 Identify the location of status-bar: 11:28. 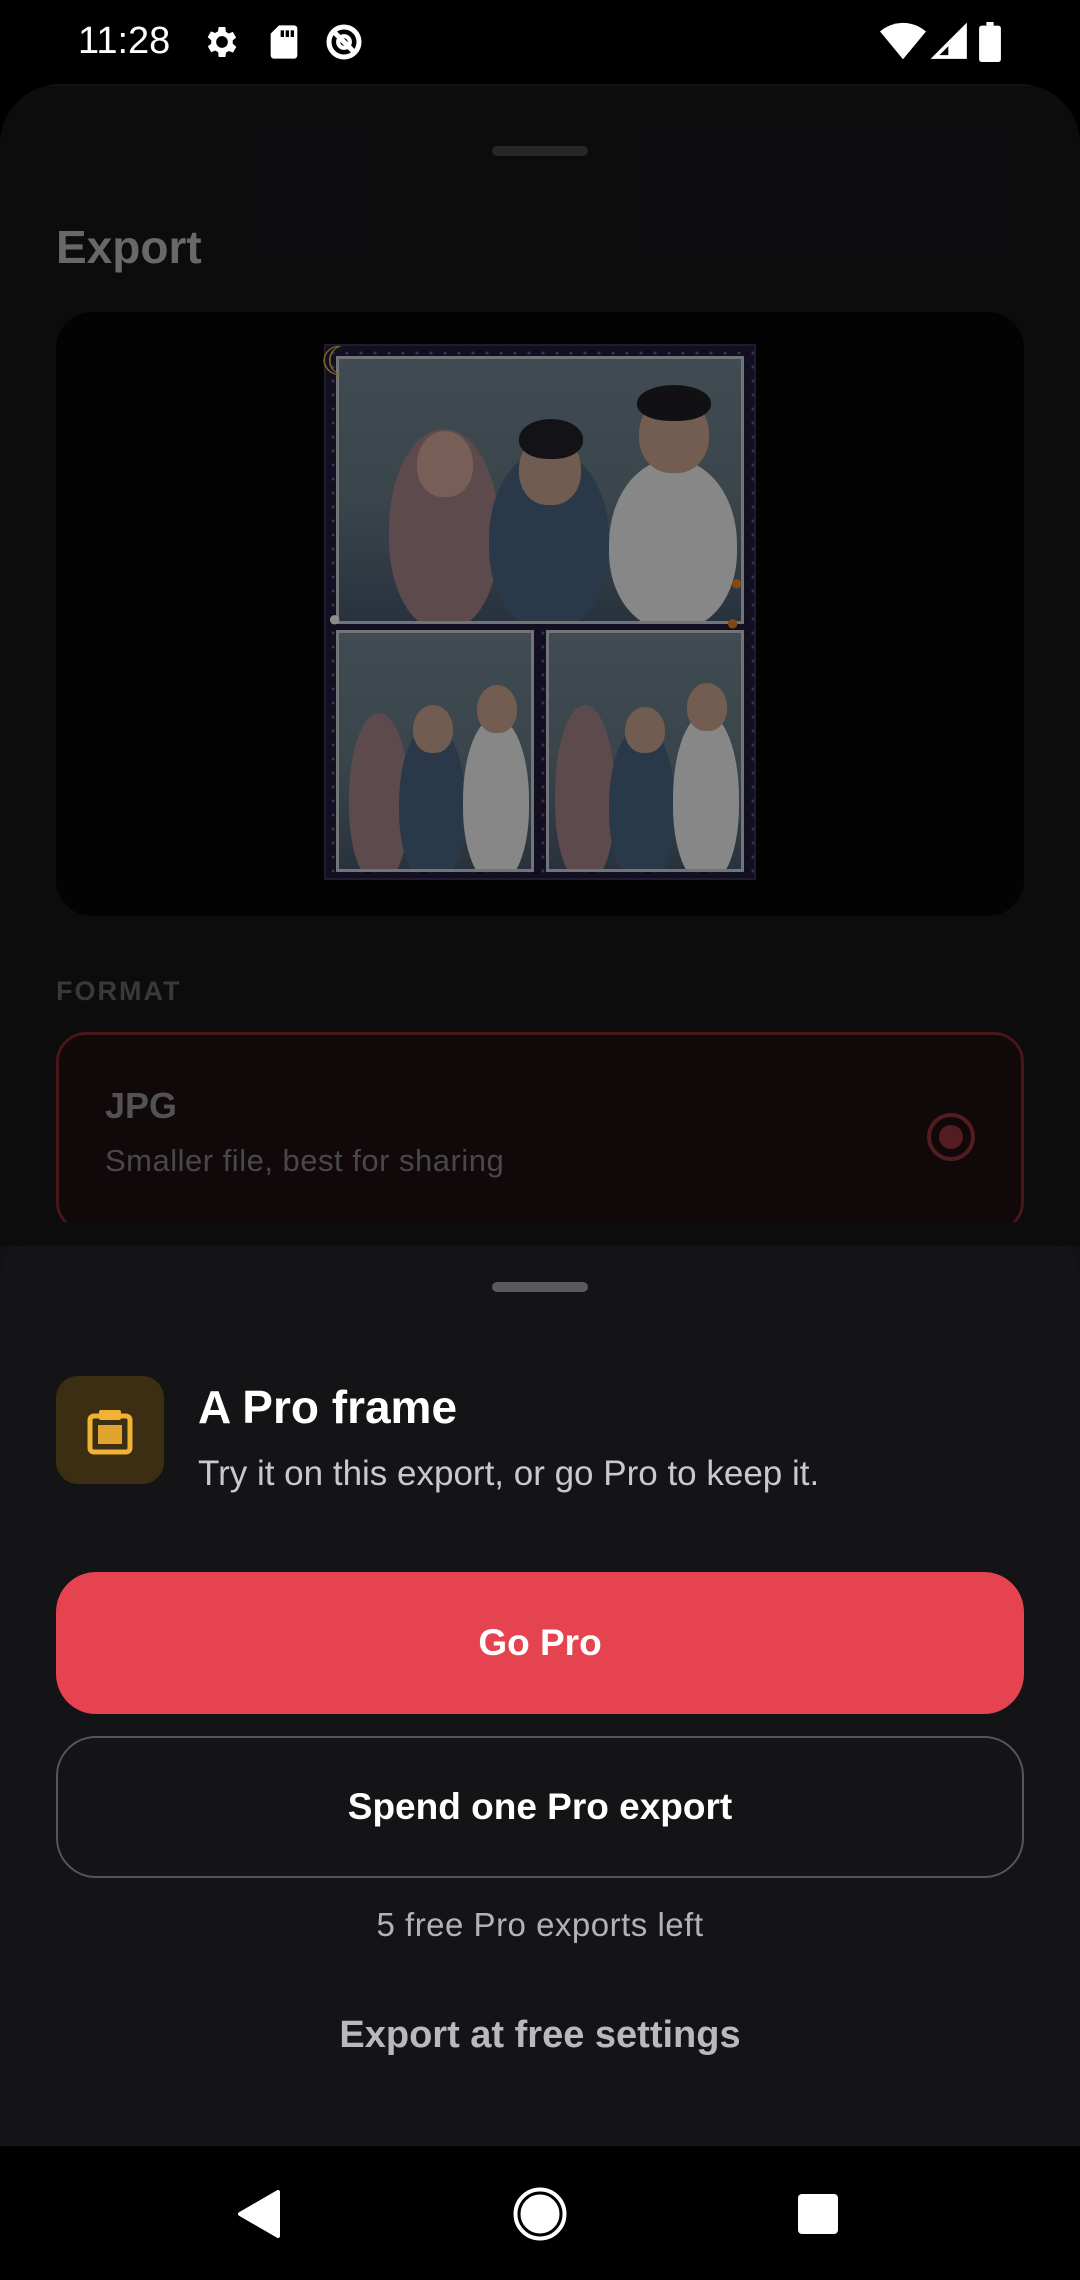
(540, 43).